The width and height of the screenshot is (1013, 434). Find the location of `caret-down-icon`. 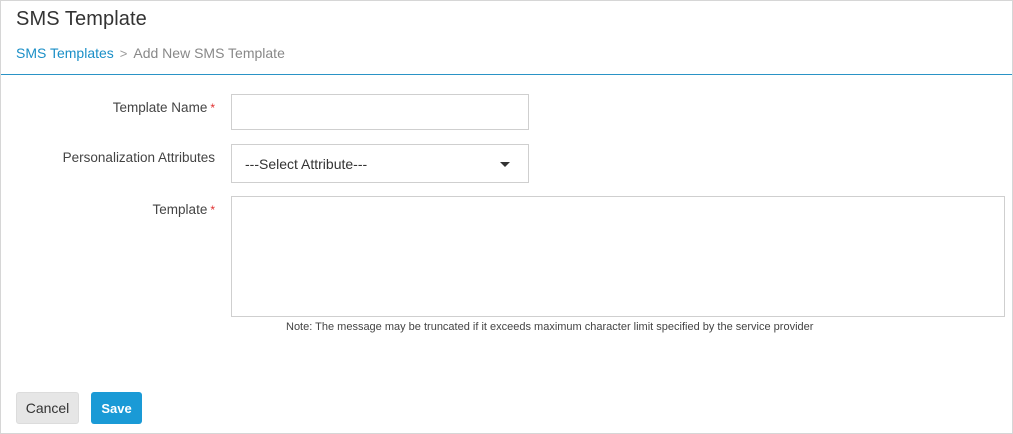

caret-down-icon is located at coordinates (505, 164).